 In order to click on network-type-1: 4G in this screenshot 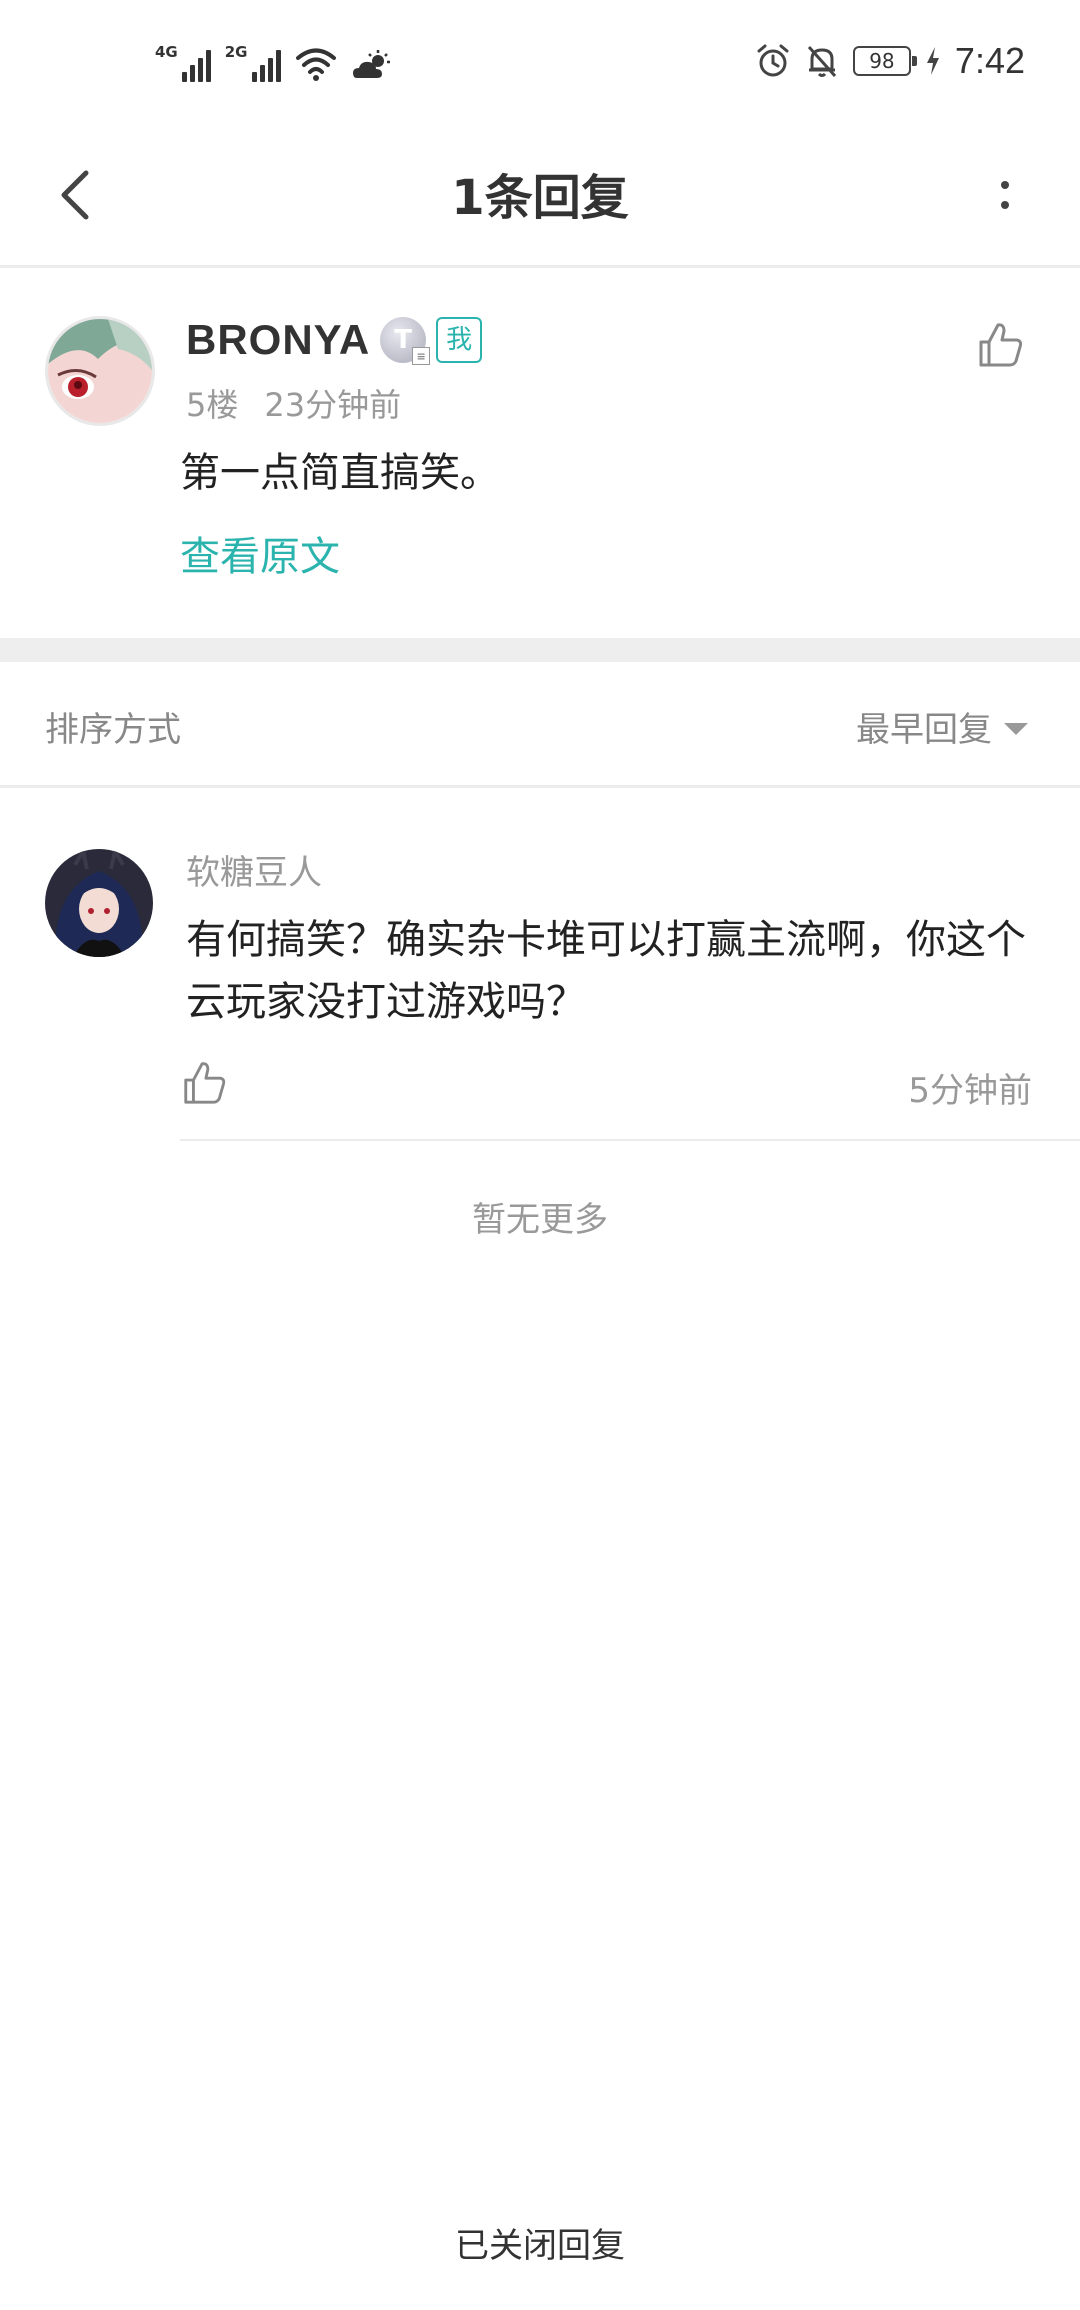, I will do `click(166, 52)`.